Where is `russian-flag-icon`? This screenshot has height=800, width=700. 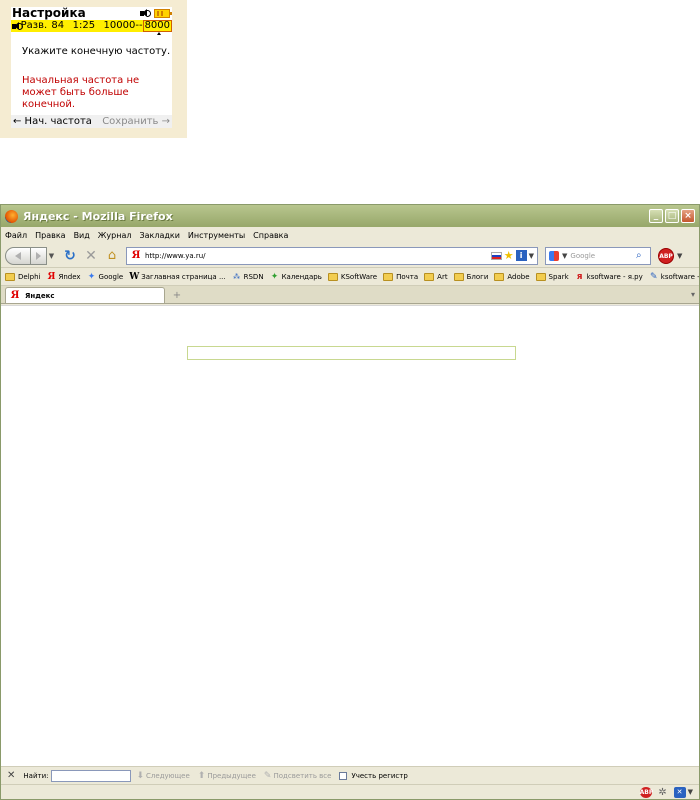 russian-flag-icon is located at coordinates (496, 255).